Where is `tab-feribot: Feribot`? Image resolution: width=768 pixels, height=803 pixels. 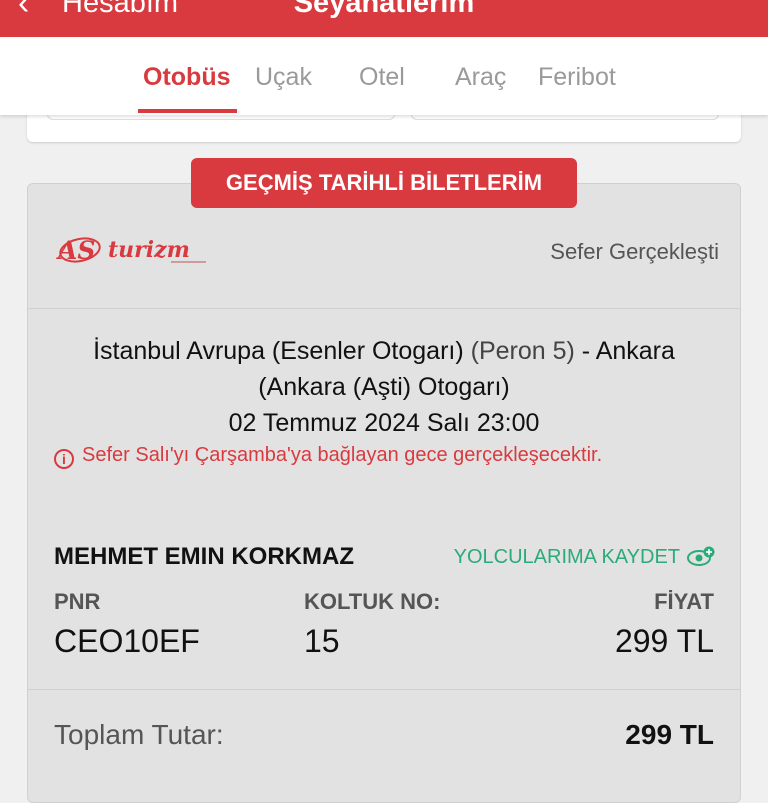 tab-feribot: Feribot is located at coordinates (577, 77).